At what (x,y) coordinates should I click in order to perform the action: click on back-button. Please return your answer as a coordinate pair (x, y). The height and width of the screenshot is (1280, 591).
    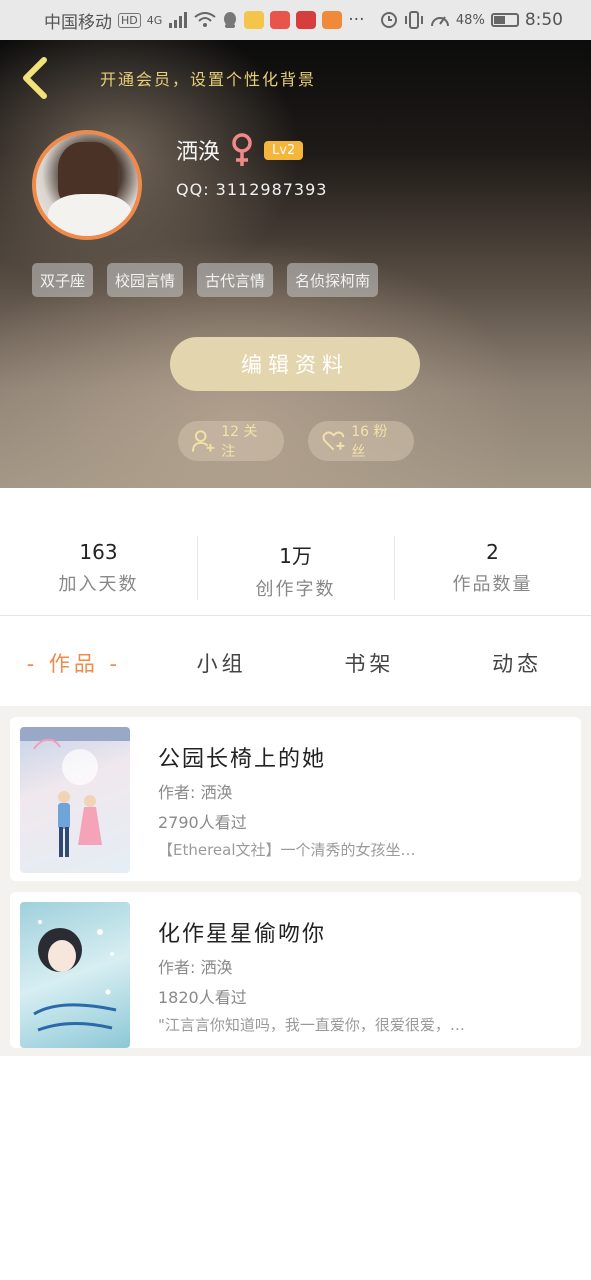
    Looking at the image, I should click on (36, 78).